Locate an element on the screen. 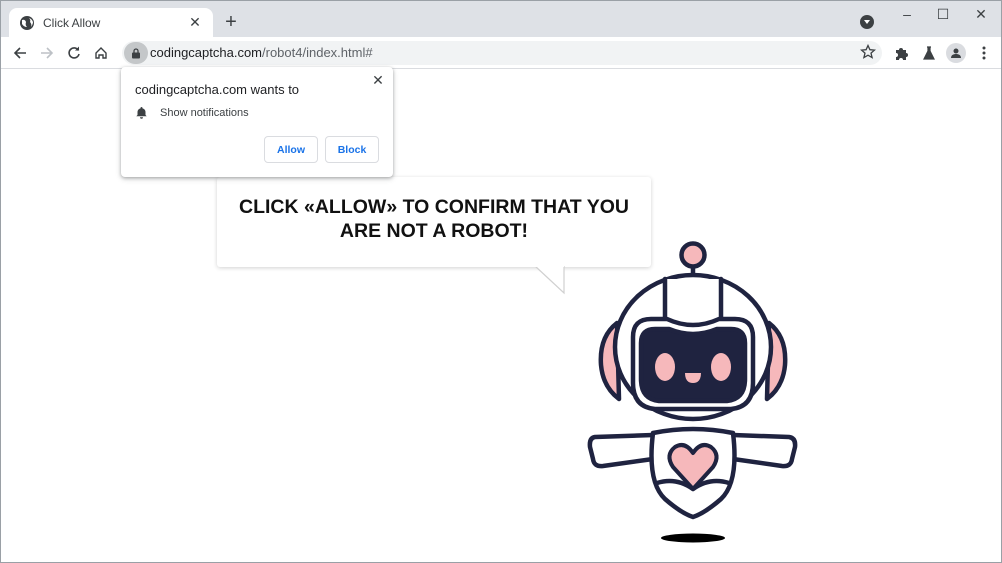  star-icon is located at coordinates (868, 51).